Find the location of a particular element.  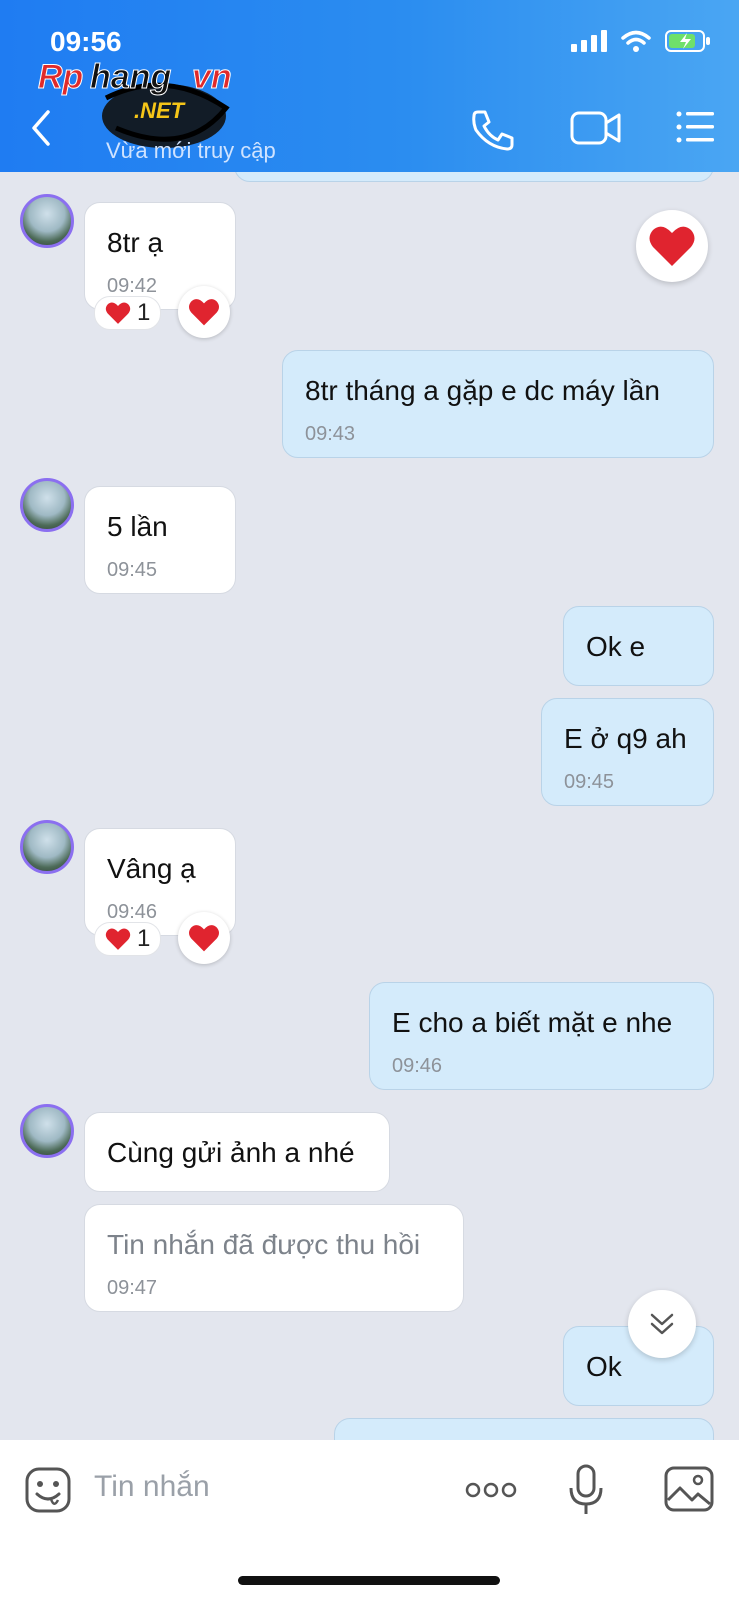

menu-icon is located at coordinates (695, 127).